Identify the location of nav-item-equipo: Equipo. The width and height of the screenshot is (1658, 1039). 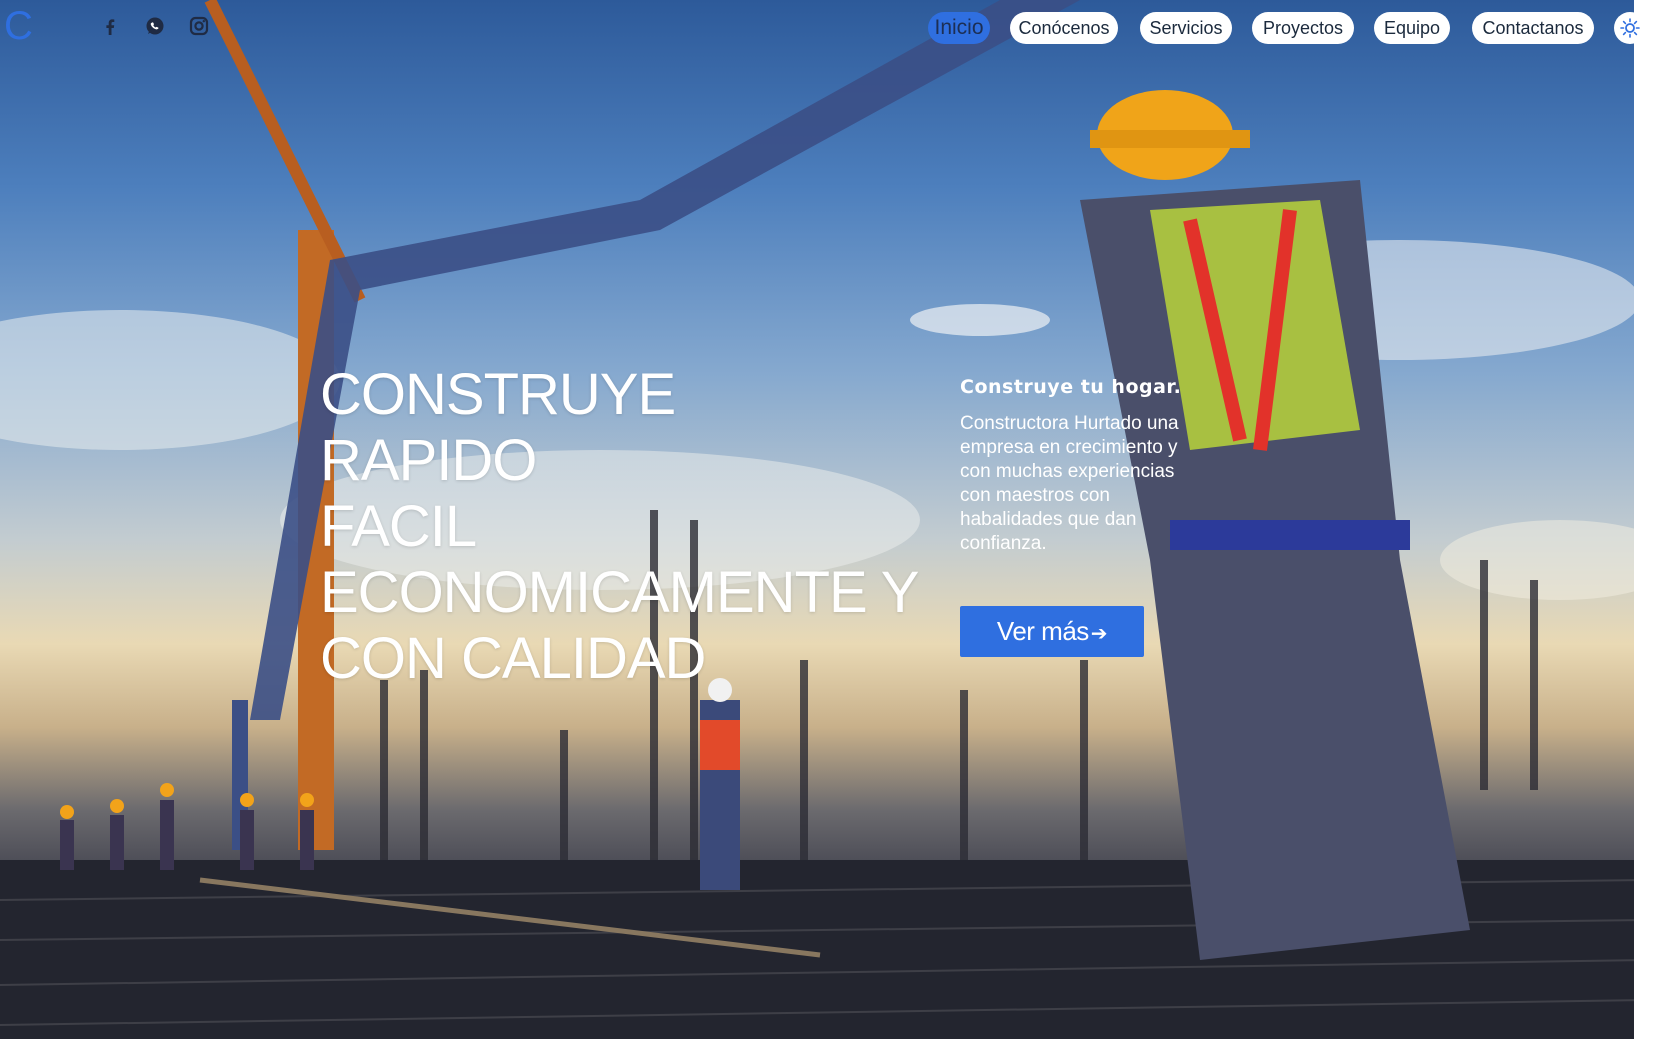
(1412, 28).